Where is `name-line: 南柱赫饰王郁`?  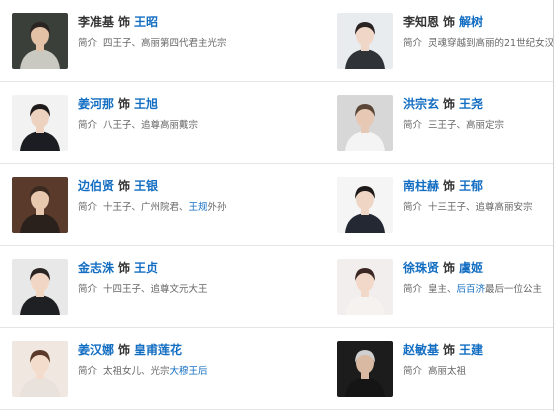 name-line: 南柱赫饰王郁 is located at coordinates (443, 186).